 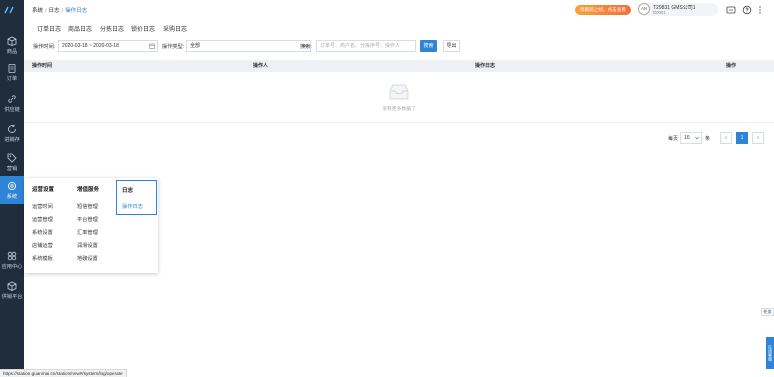 I want to click on page-button-current: 1, so click(x=742, y=138).